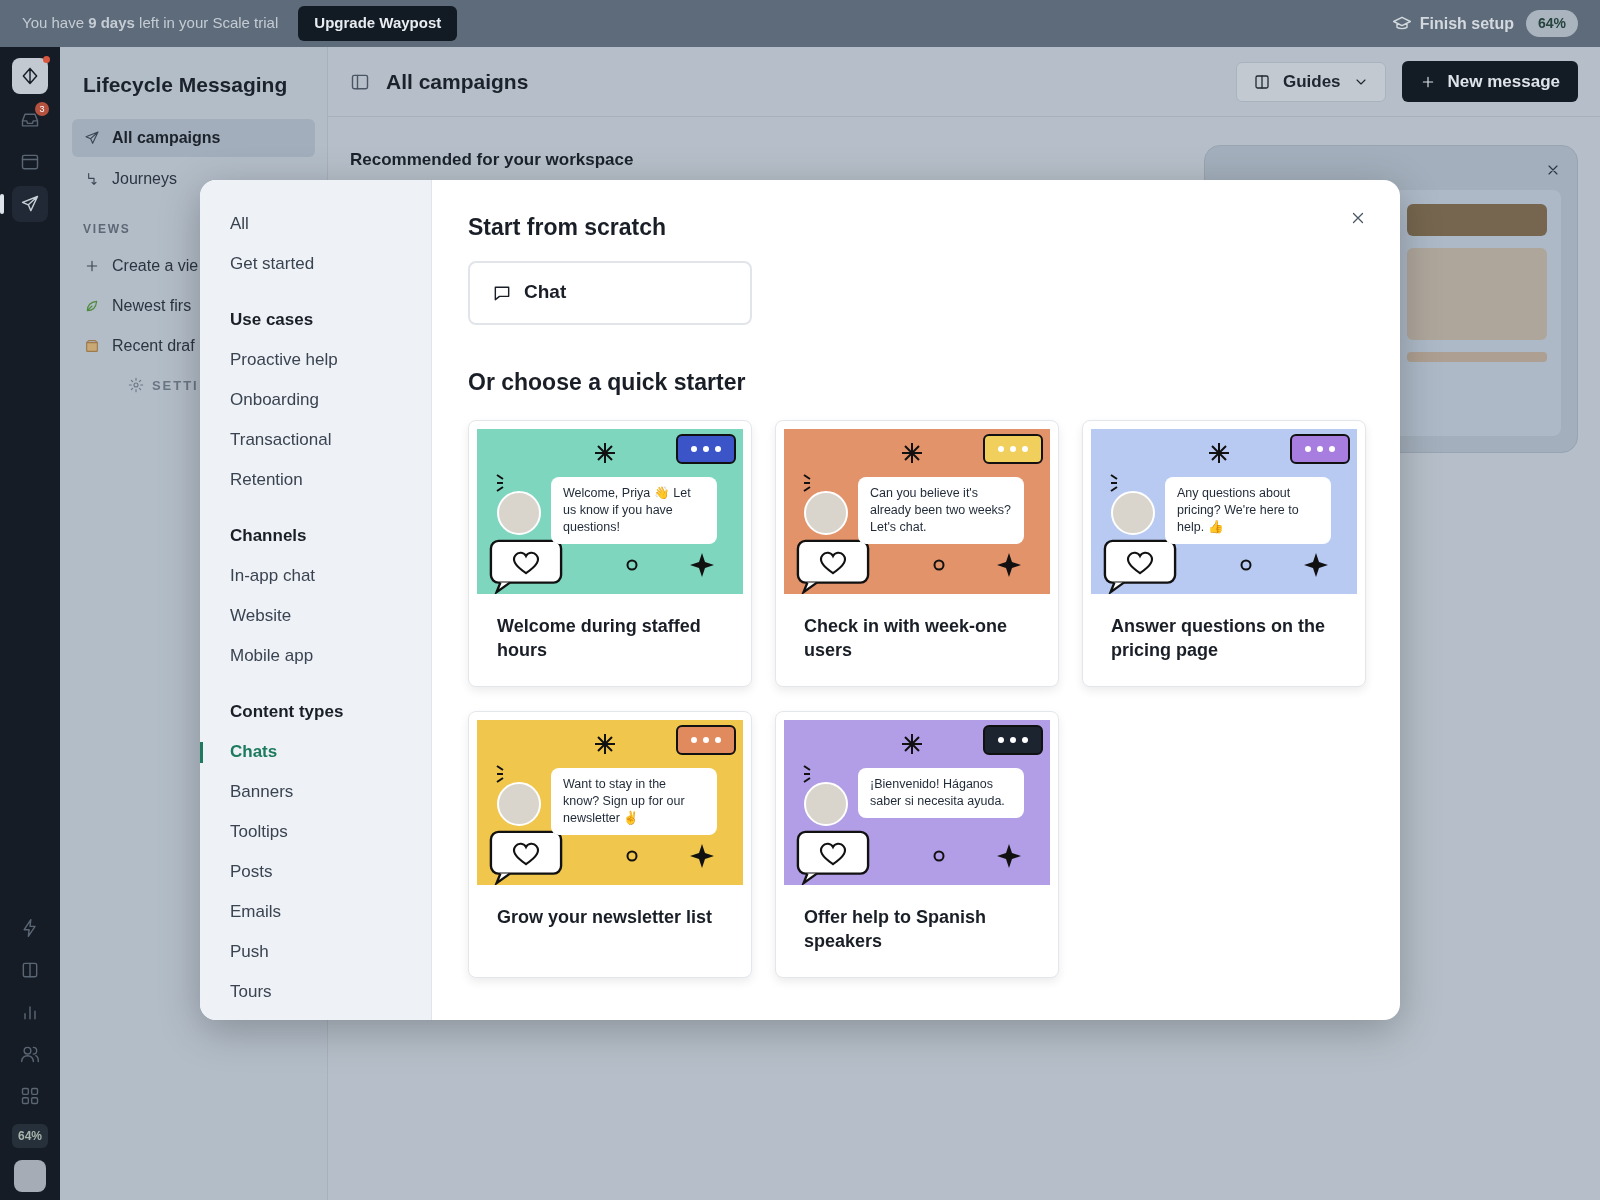 This screenshot has height=1200, width=1600. I want to click on inbox-icon, so click(30, 120).